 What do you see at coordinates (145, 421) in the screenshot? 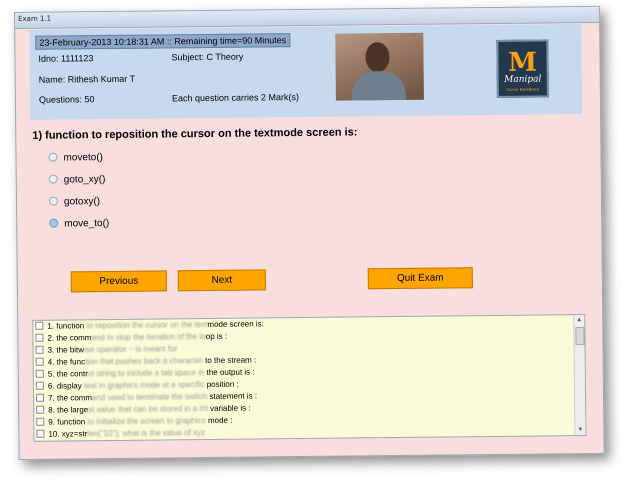
I see `list-item-blurred-text: to initialize the screen to graphics` at bounding box center [145, 421].